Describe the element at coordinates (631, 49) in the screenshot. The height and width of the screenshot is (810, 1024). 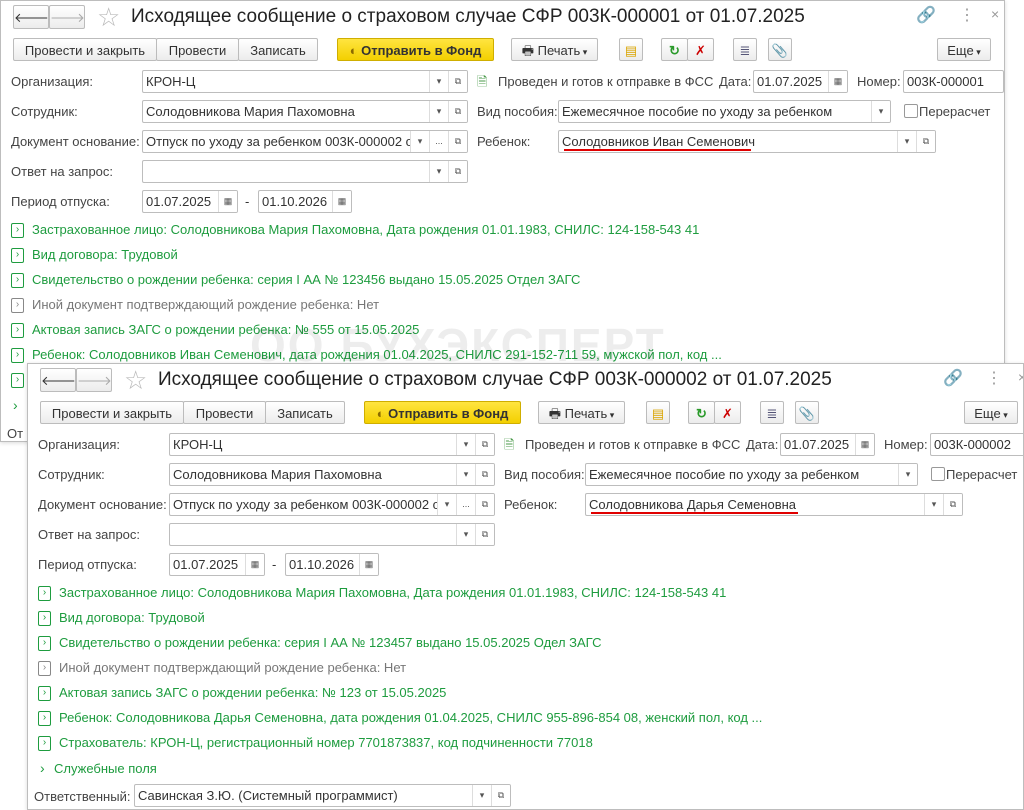
I see `report-icon: ▤` at that location.